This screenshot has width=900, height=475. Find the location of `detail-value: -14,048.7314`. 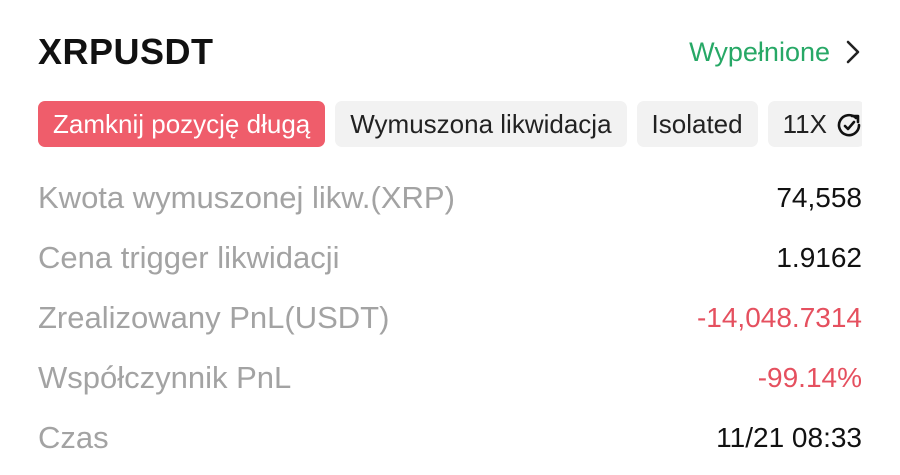

detail-value: -14,048.7314 is located at coordinates (779, 317).